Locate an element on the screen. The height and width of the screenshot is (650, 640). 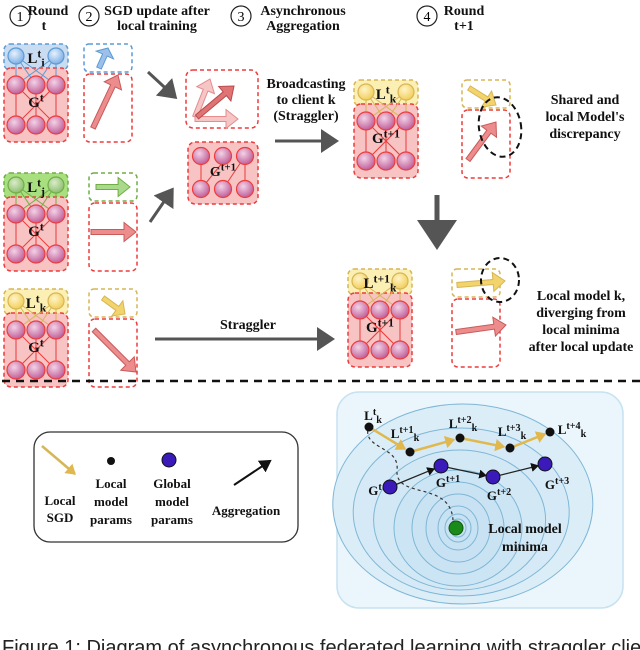
svg-text: (Straggler) is located at coordinates (306, 116).